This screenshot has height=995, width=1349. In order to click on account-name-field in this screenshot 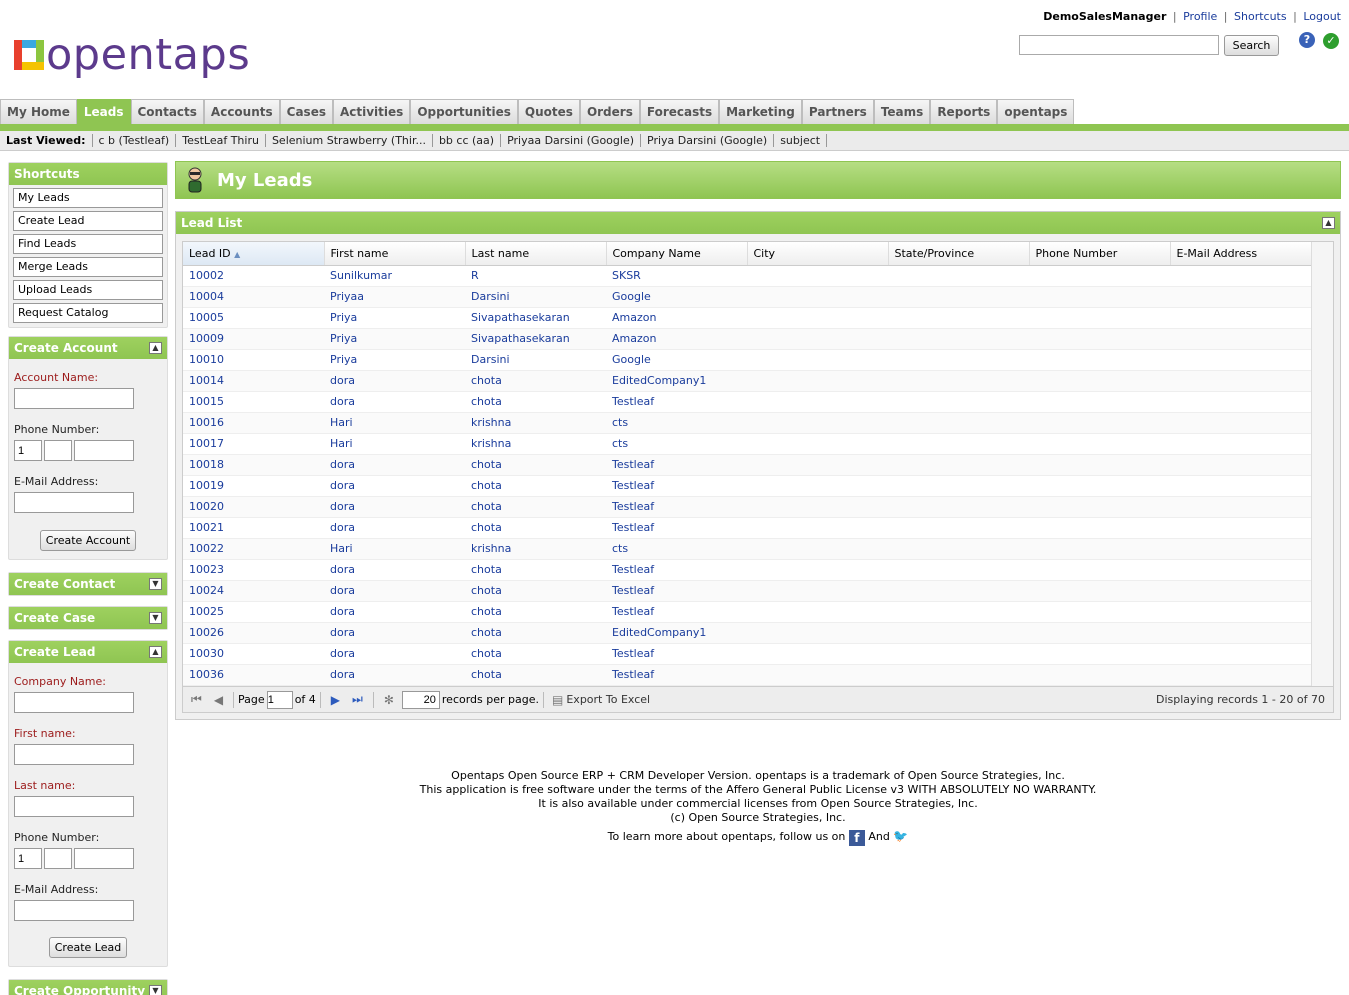, I will do `click(74, 398)`.